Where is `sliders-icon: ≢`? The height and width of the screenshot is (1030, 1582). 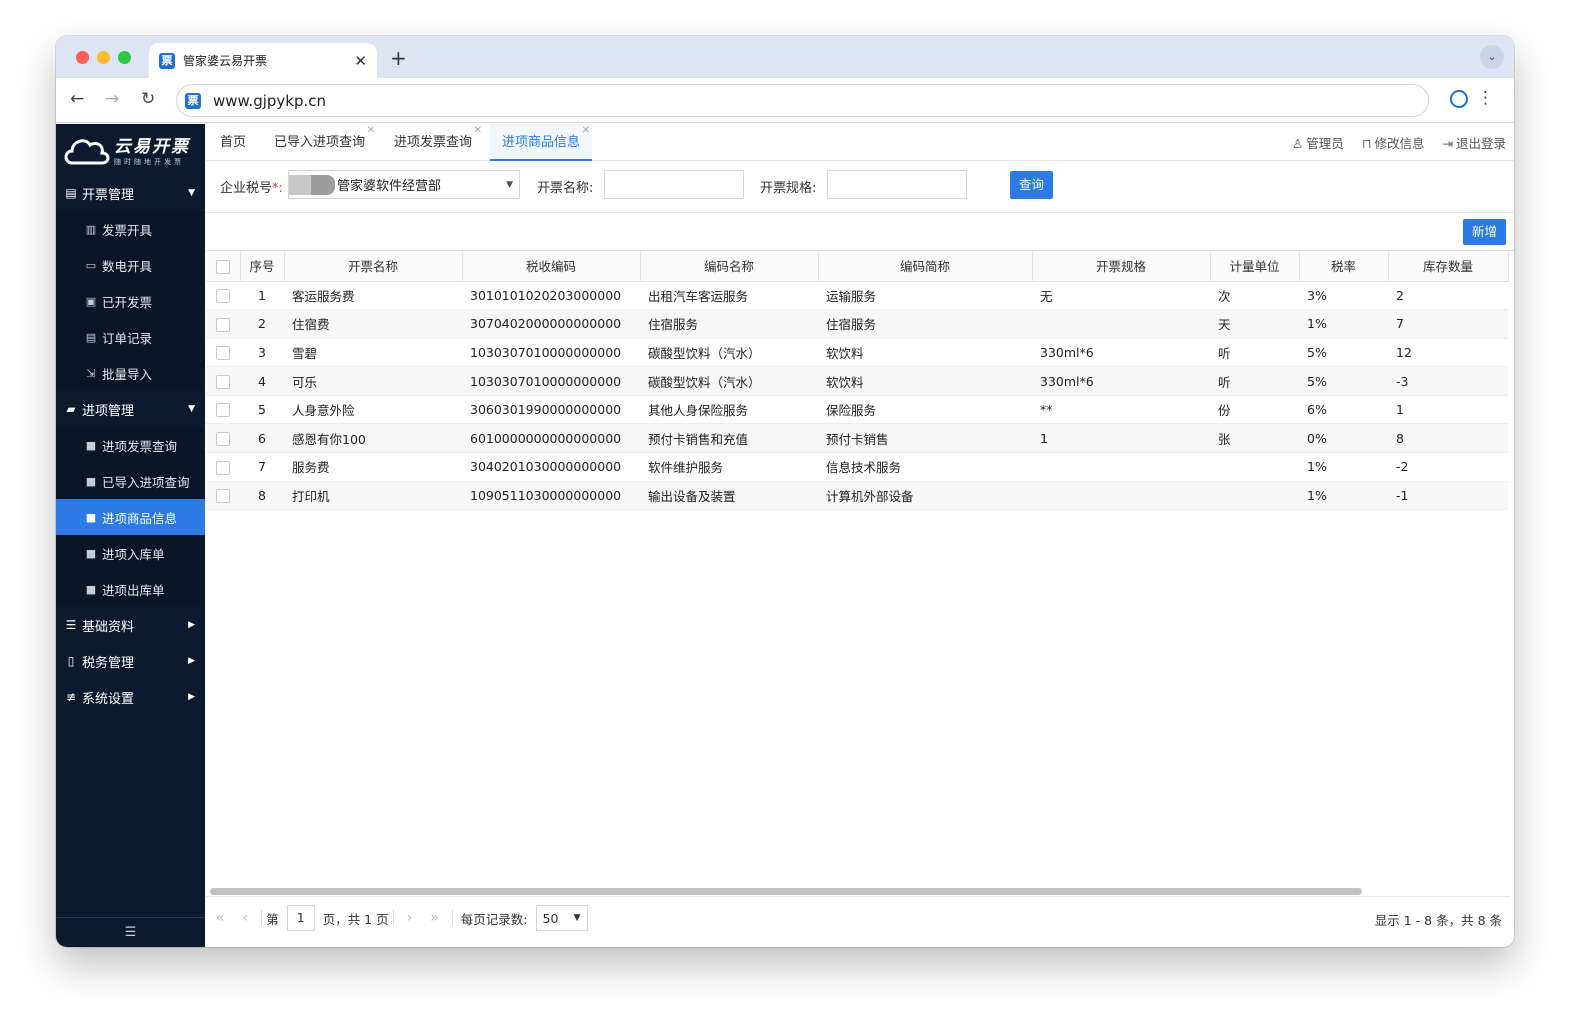 sliders-icon: ≢ is located at coordinates (71, 697).